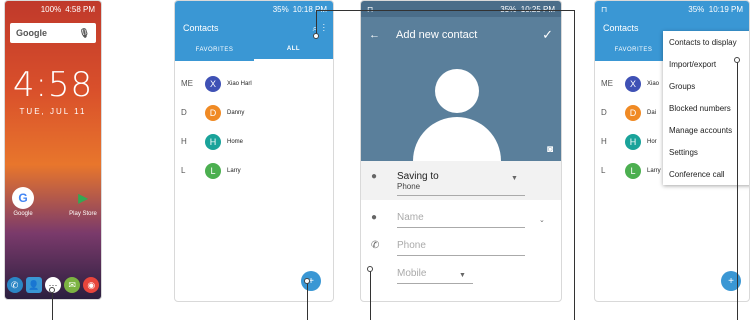 The height and width of the screenshot is (320, 750). Describe the element at coordinates (537, 9) in the screenshot. I see `status-time: 10:25 PM` at that location.